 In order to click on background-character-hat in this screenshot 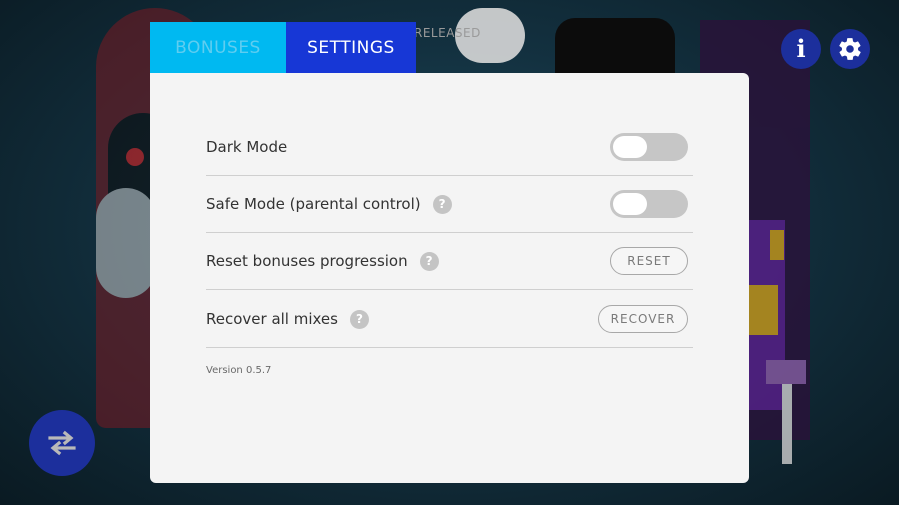, I will do `click(615, 48)`.